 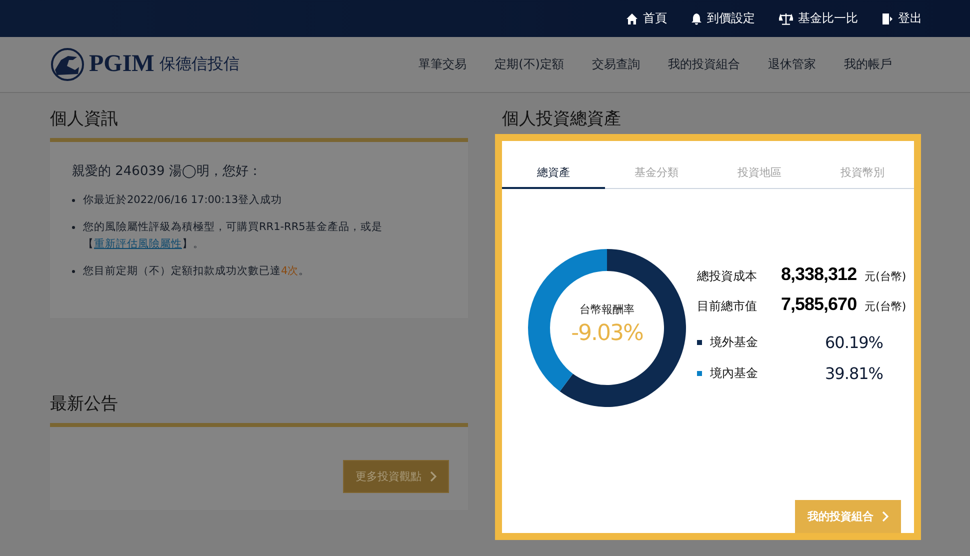 What do you see at coordinates (734, 342) in the screenshot?
I see `legend-label: 境外基金` at bounding box center [734, 342].